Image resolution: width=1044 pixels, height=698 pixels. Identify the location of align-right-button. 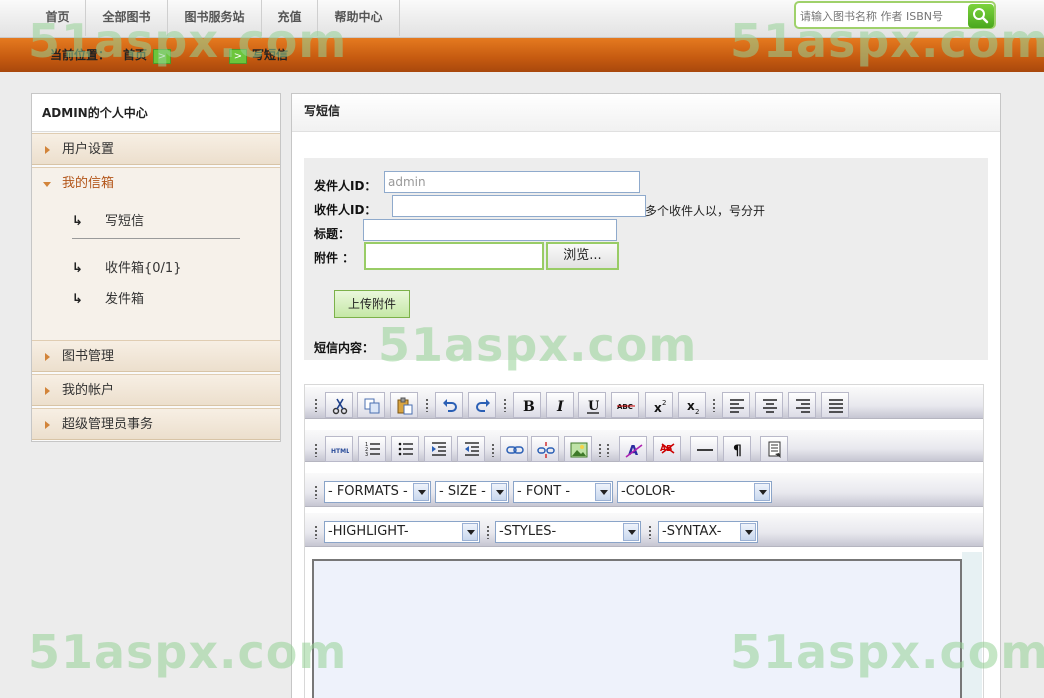
(802, 405).